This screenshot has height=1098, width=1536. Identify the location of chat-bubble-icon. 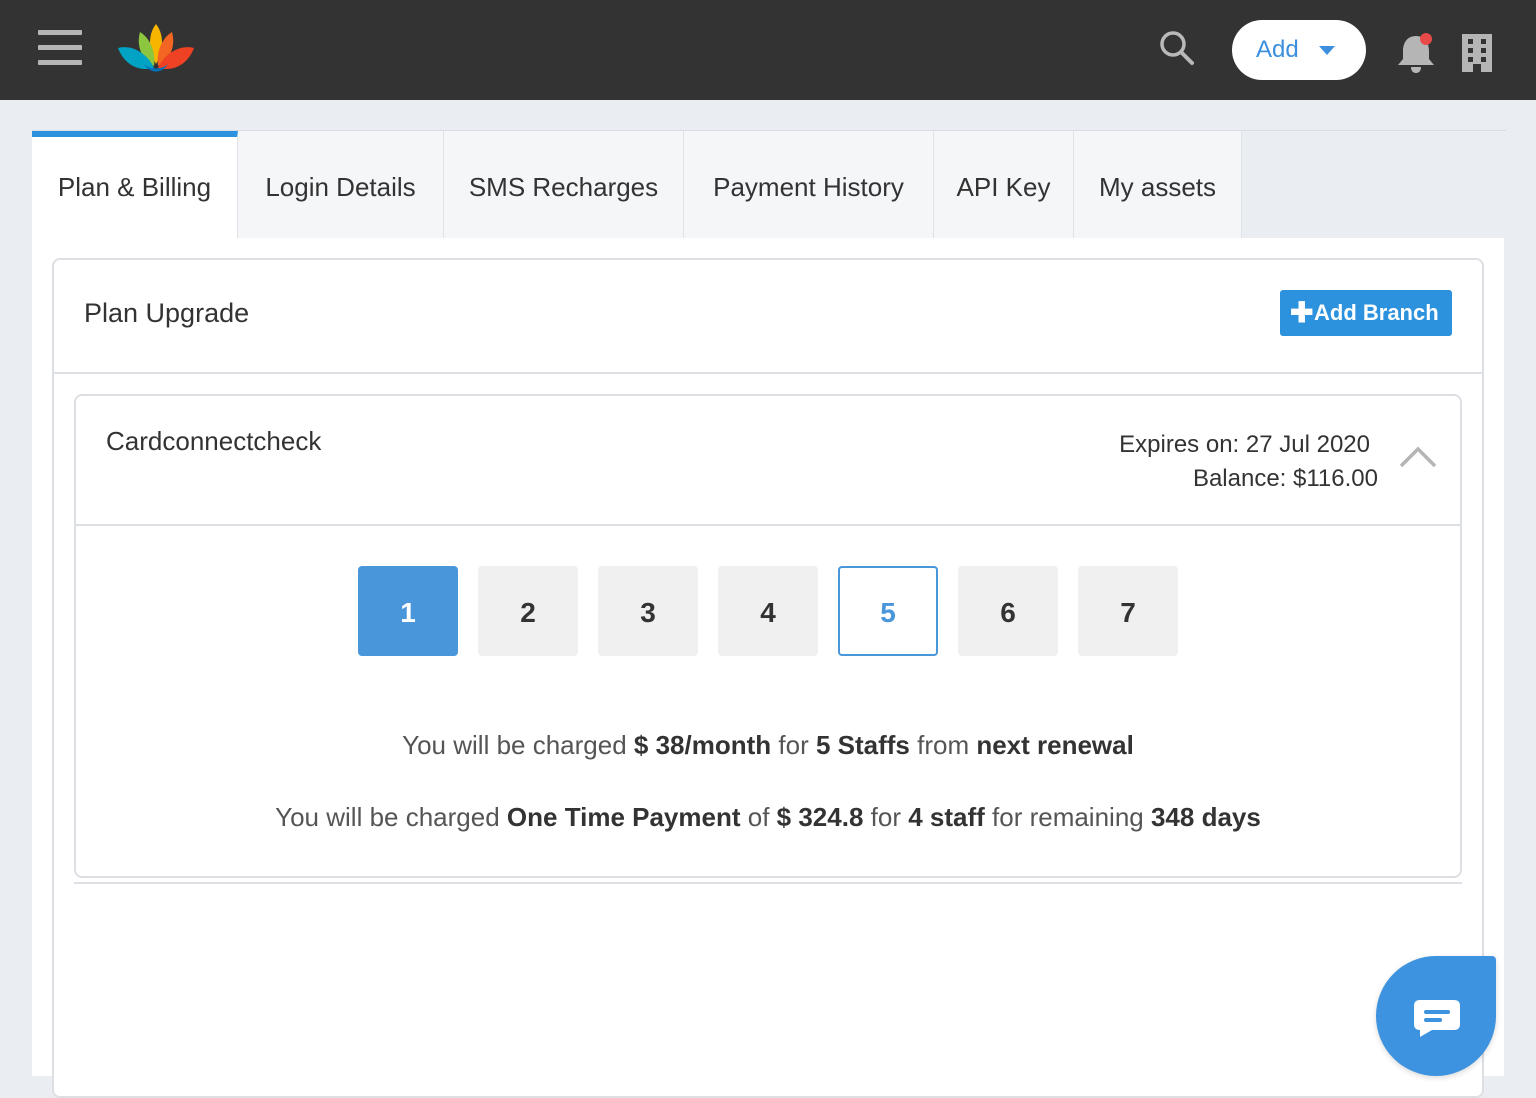
(1437, 1018).